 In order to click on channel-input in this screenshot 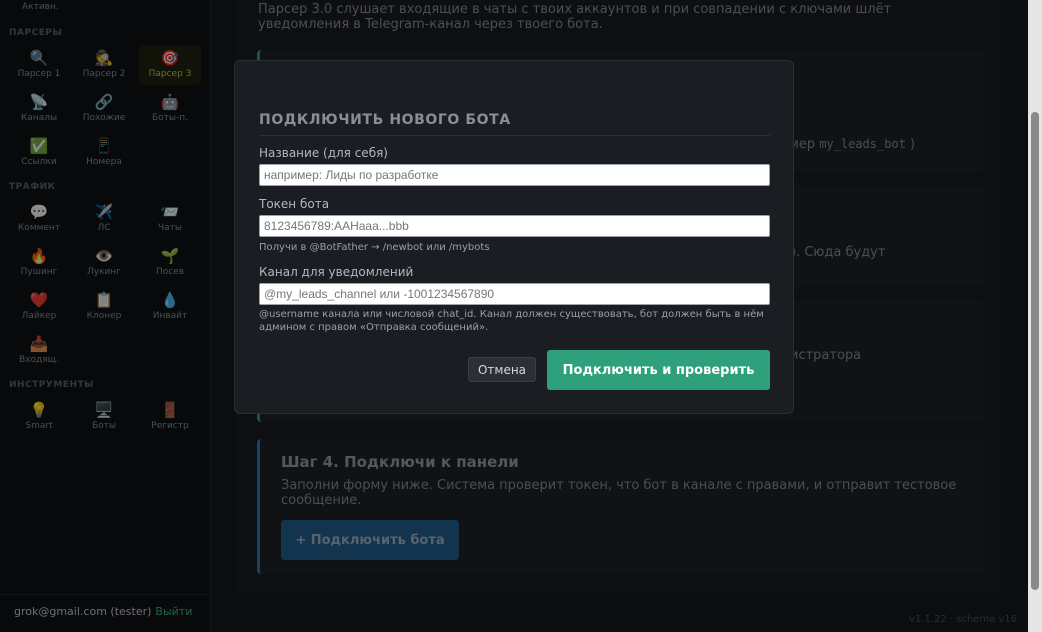, I will do `click(514, 294)`.